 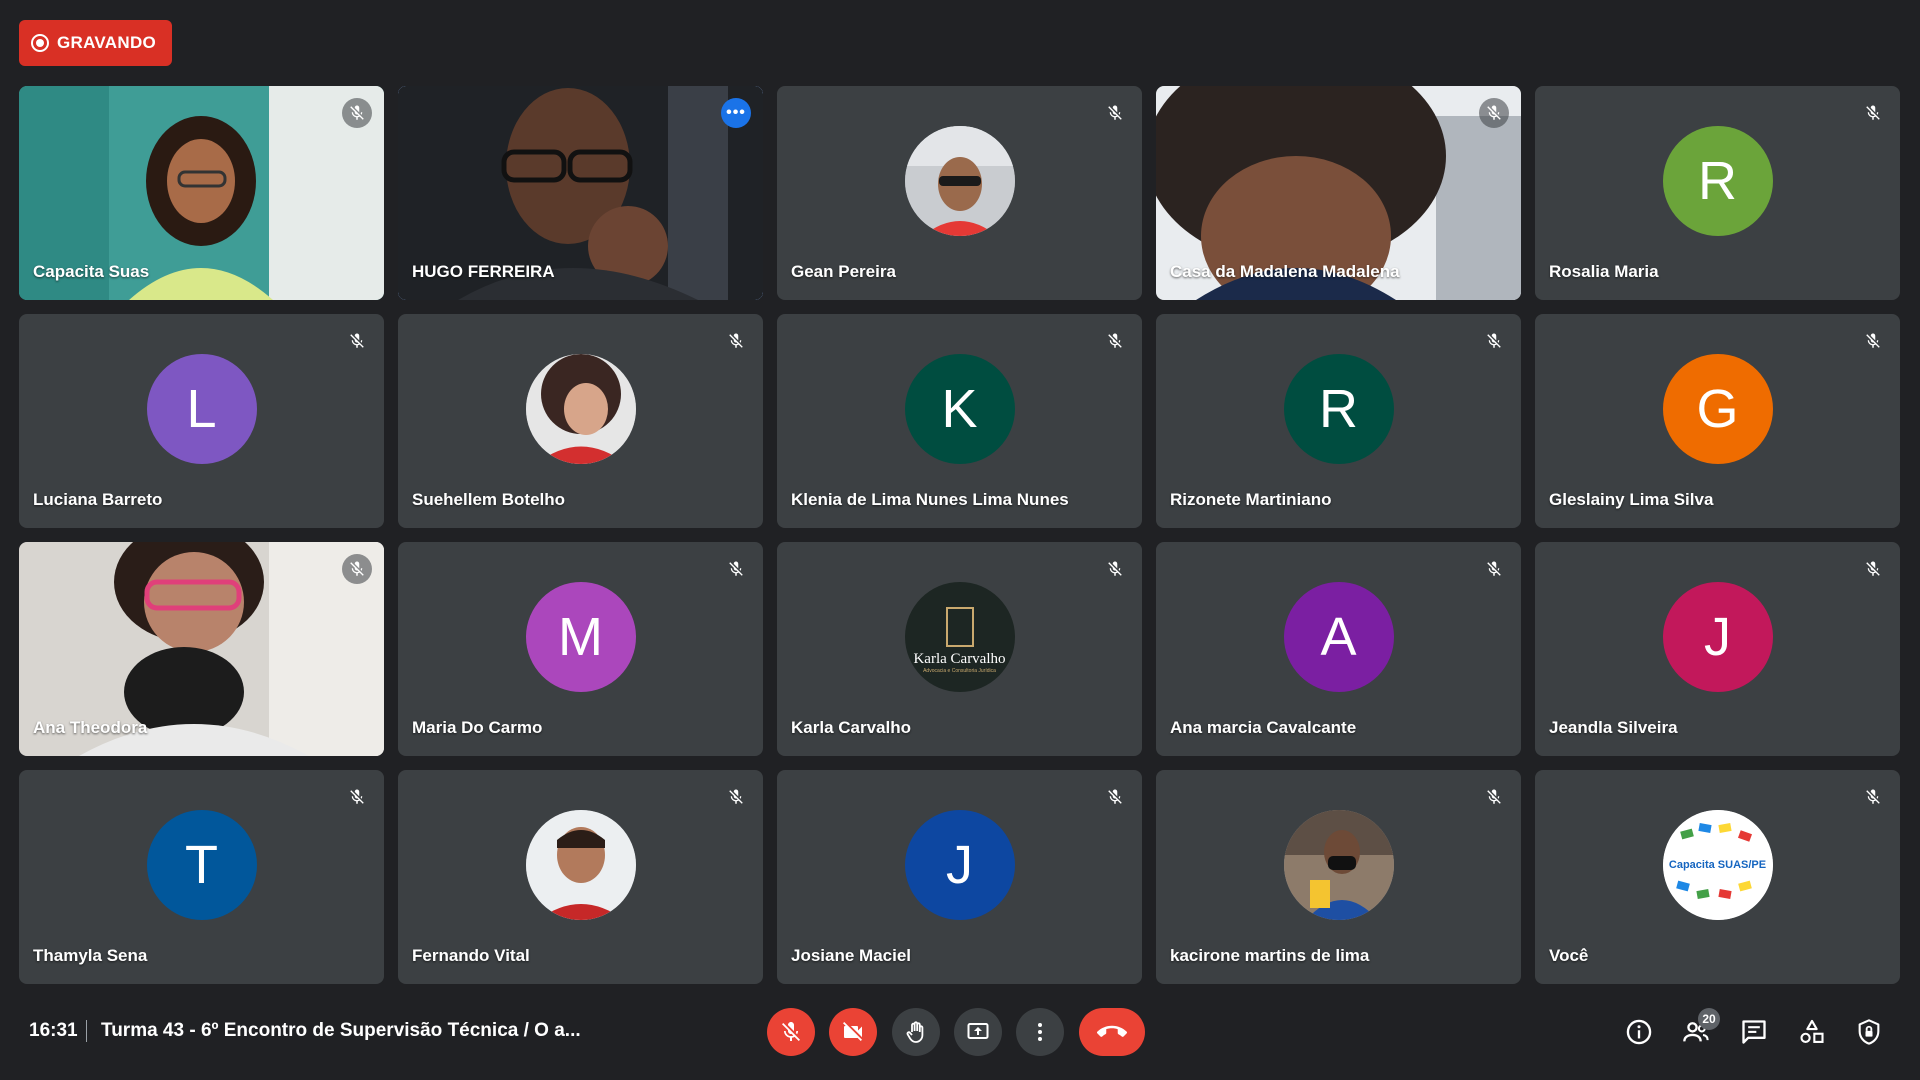 I want to click on participant-tile: A Ana marcia Cavalcante, so click(x=1338, y=649).